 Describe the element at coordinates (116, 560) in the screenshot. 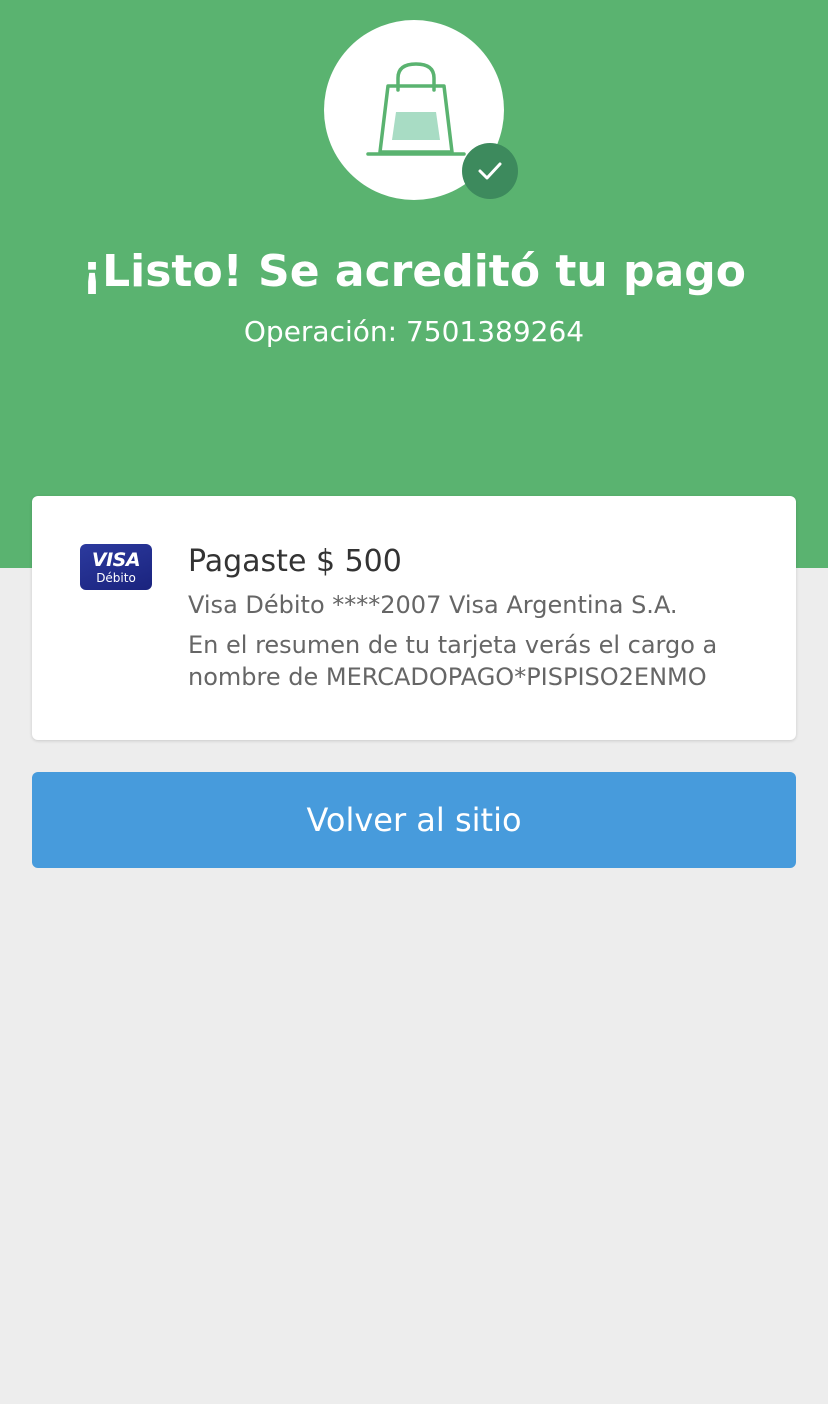

I see `card-brand-label: VISA` at that location.